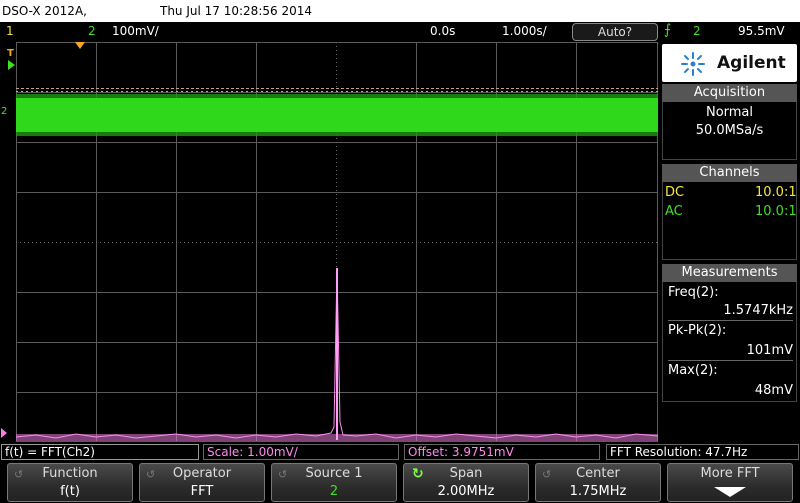 The height and width of the screenshot is (503, 800). Describe the element at coordinates (702, 452) in the screenshot. I see `fft-resolution-info: FFT Resolution: 47.7Hz` at that location.